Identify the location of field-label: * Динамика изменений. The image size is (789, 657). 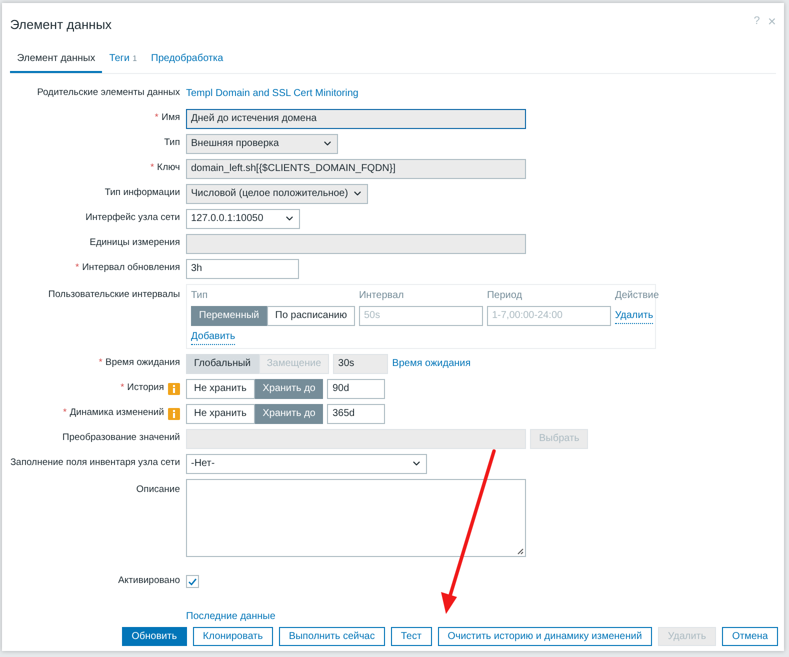
(113, 413).